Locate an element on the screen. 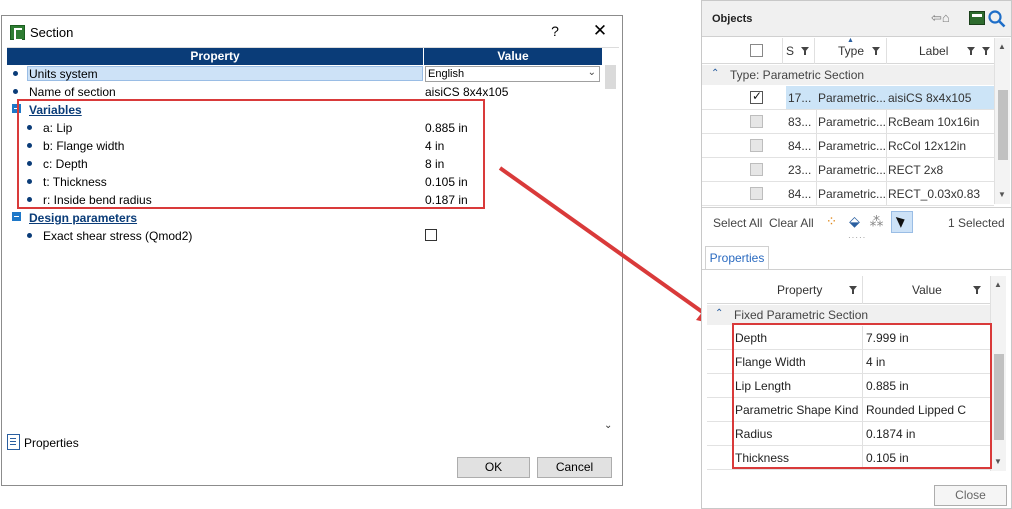 This screenshot has height=509, width=1012. properties-scrollbar: ▲ ▼ is located at coordinates (998, 373).